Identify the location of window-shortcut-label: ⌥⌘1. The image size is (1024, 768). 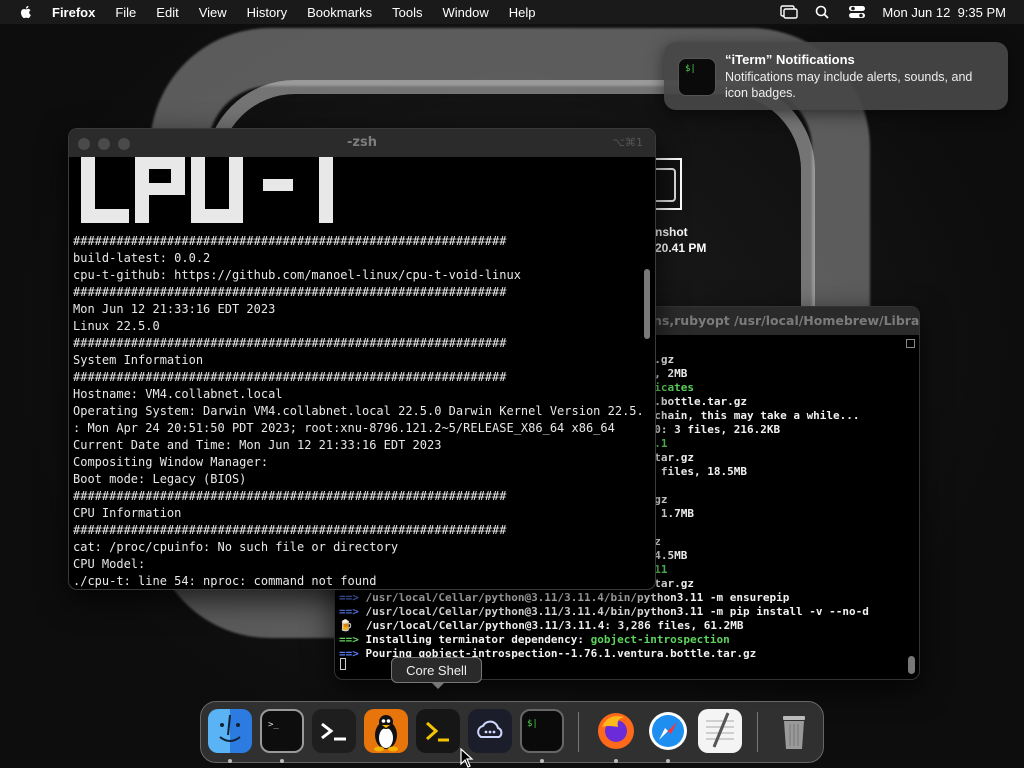
(627, 142).